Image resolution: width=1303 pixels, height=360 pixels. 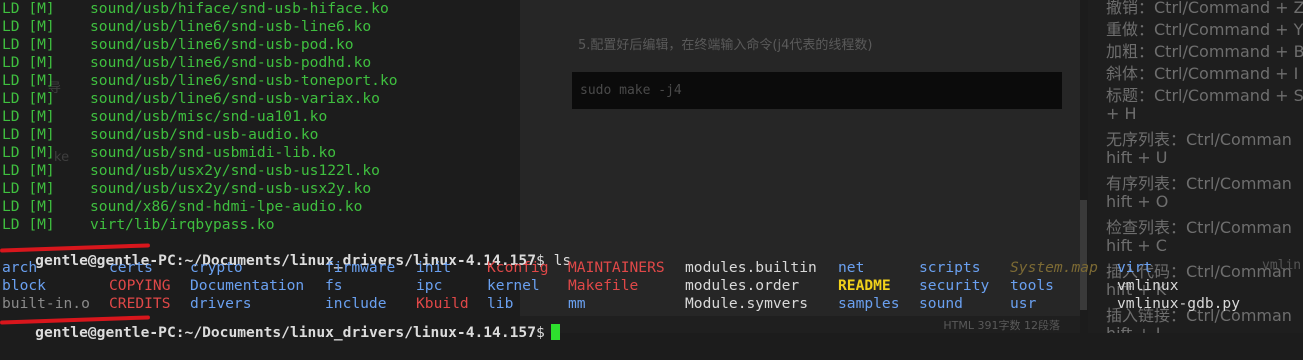 I want to click on build-output-line: LD [M] sound/usb/usx2y/snd-usb-usx2y.ko, so click(x=185, y=189).